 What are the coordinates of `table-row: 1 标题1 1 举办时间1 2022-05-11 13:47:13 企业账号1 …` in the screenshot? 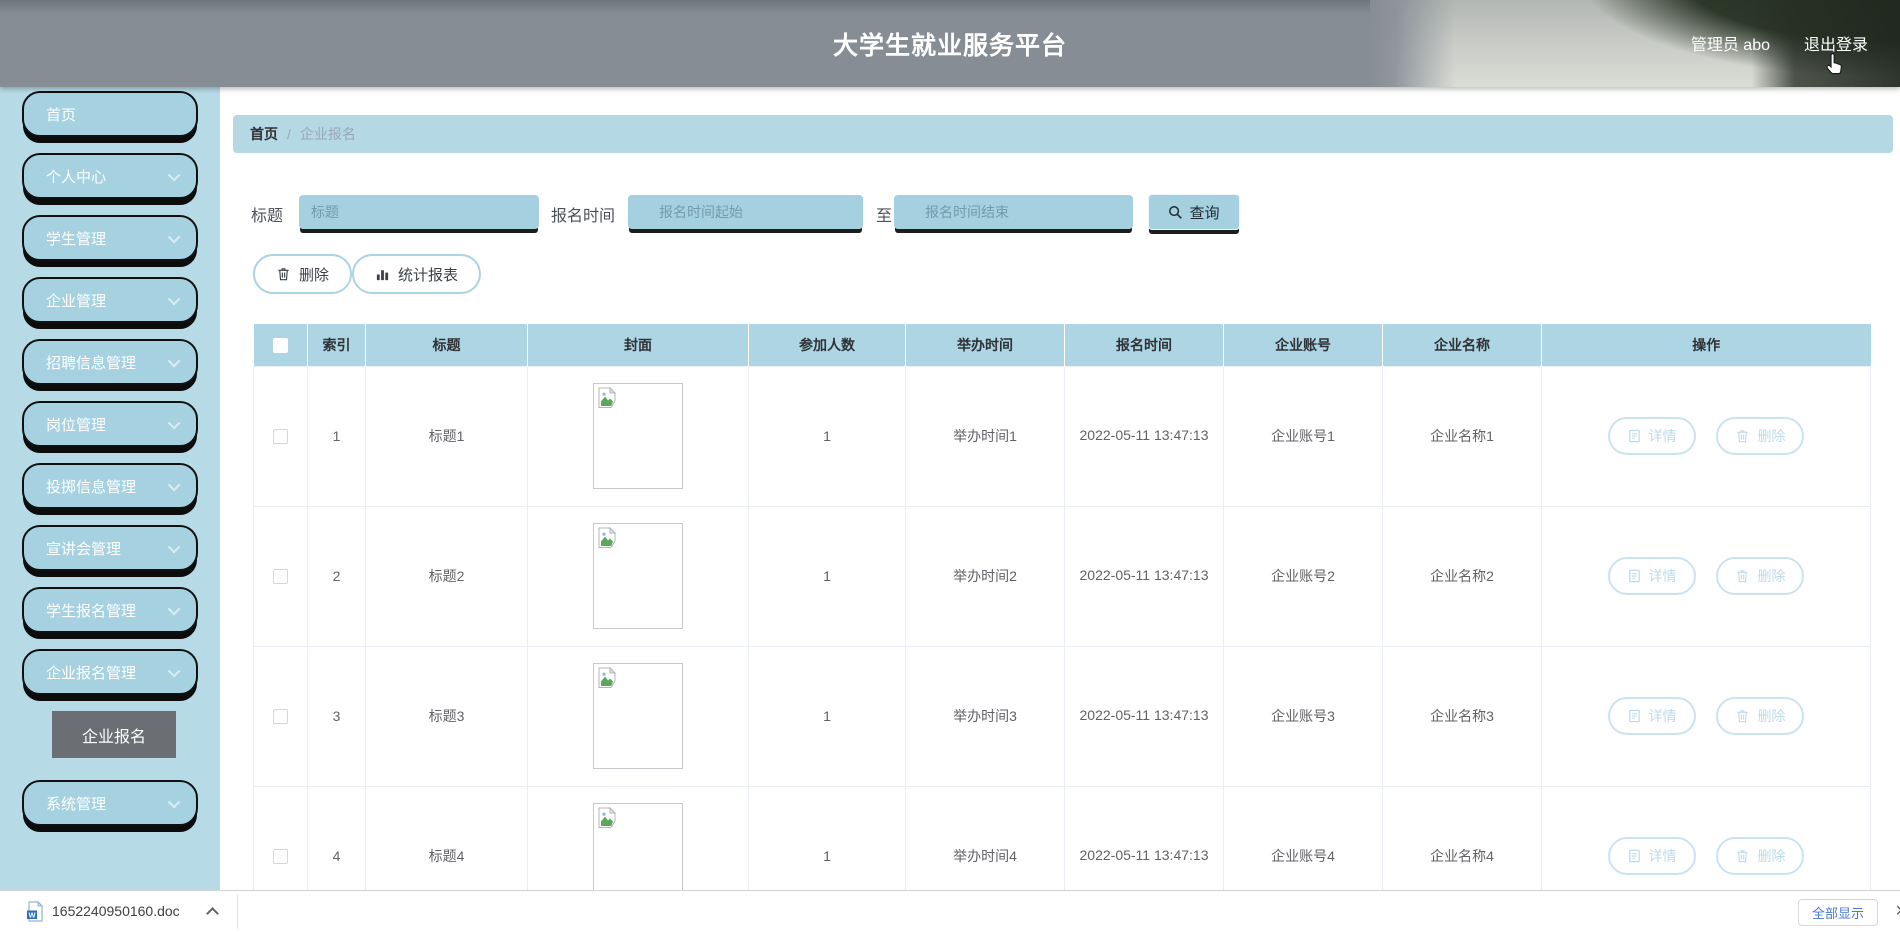 It's located at (1062, 436).